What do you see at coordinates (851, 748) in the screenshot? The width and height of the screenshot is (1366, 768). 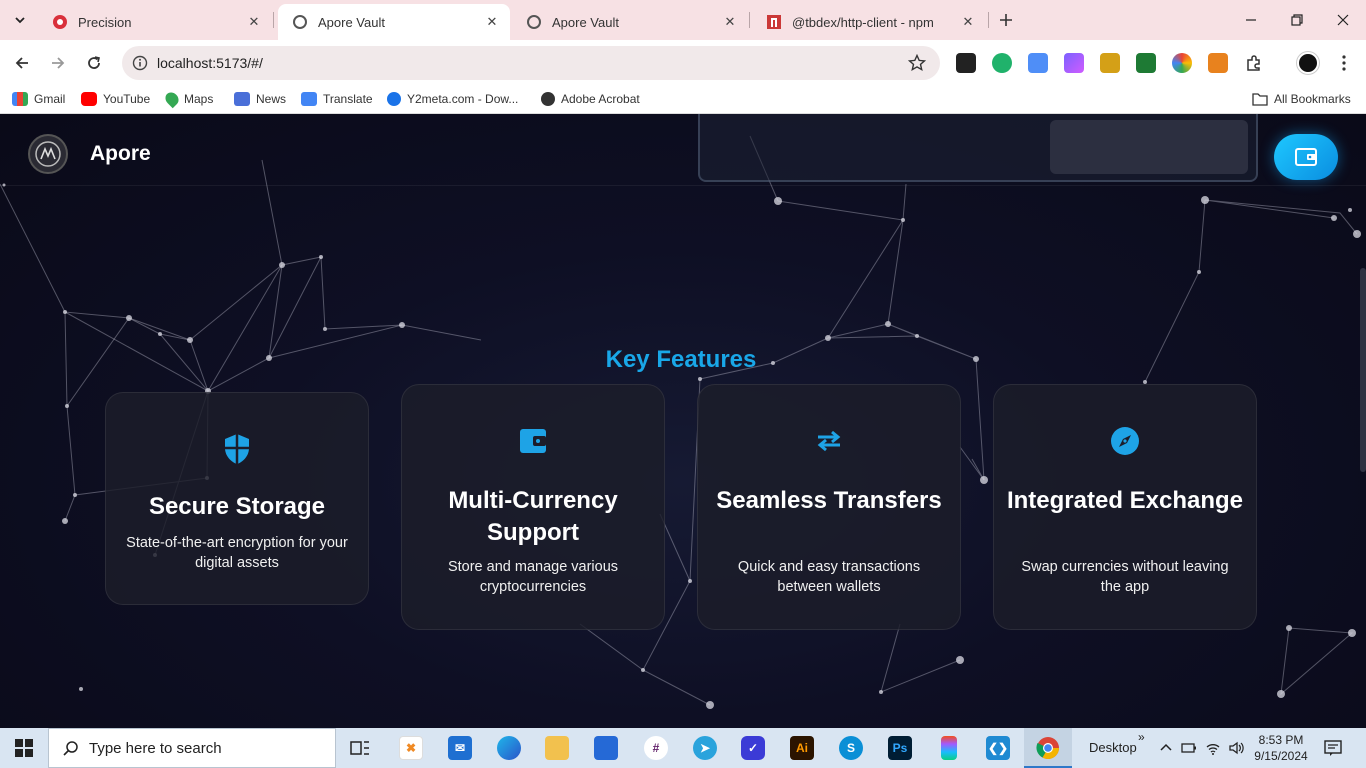 I see `skype-icon: S` at bounding box center [851, 748].